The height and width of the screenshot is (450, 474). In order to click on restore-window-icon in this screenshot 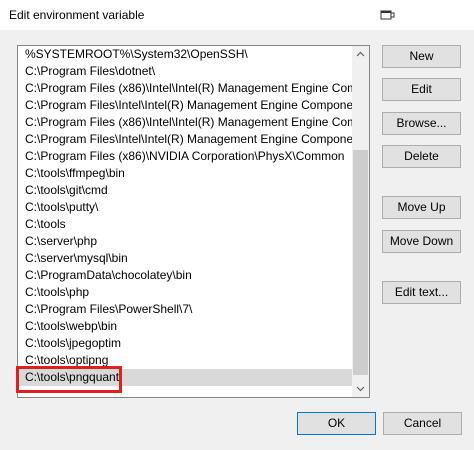, I will do `click(388, 15)`.